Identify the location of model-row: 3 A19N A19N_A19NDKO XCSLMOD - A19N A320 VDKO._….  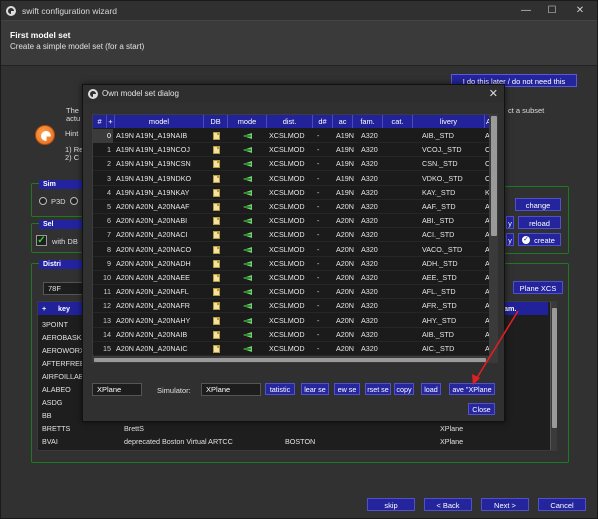
(291, 179).